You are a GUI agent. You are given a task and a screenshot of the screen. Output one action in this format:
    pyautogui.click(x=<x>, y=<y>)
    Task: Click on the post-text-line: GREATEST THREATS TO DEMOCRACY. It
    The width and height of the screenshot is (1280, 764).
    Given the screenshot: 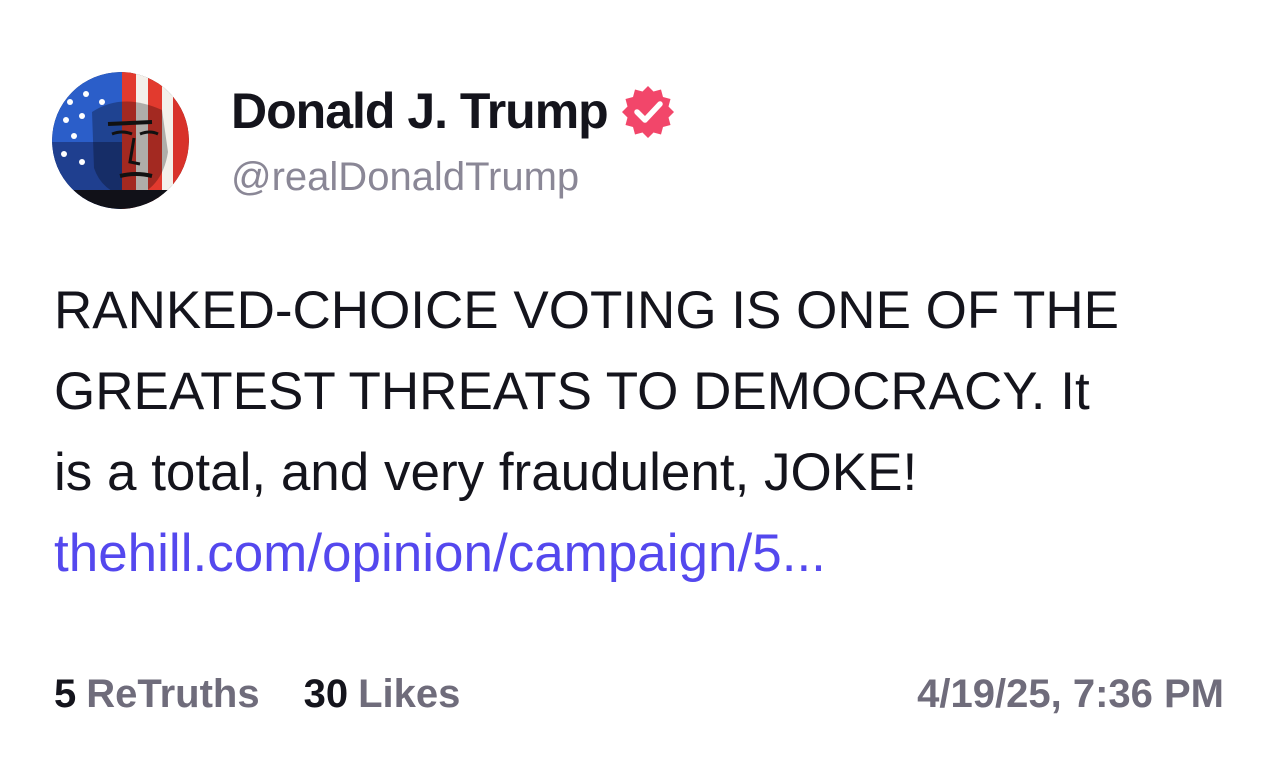 What is the action you would take?
    pyautogui.click(x=572, y=391)
    